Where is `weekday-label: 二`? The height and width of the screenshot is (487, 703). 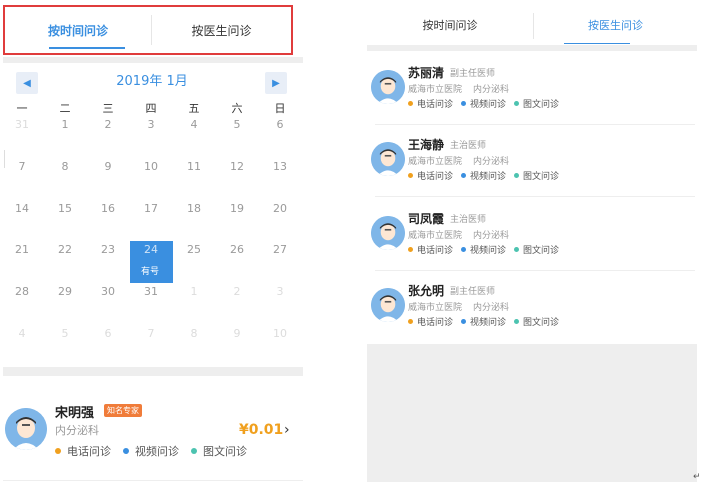
weekday-label: 二 is located at coordinates (65, 108).